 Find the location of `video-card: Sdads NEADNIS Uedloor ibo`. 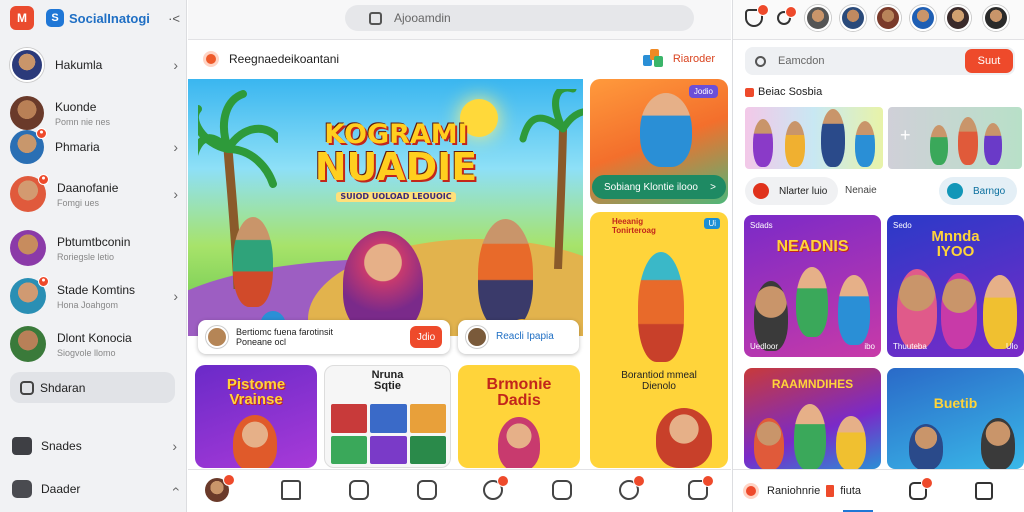

video-card: Sdads NEADNIS Uedloor ibo is located at coordinates (812, 286).